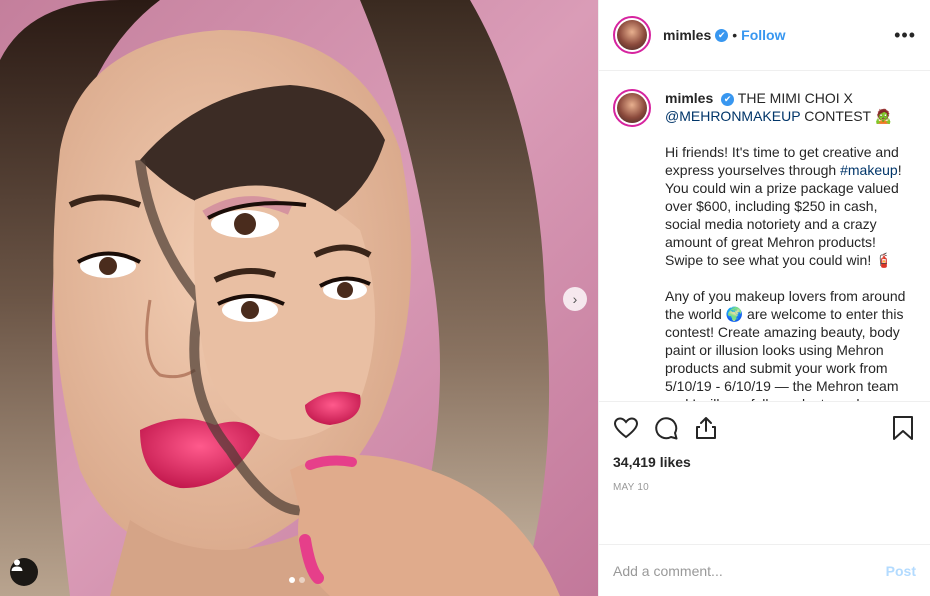 The width and height of the screenshot is (930, 596). What do you see at coordinates (903, 428) in the screenshot?
I see `bookmark-icon` at bounding box center [903, 428].